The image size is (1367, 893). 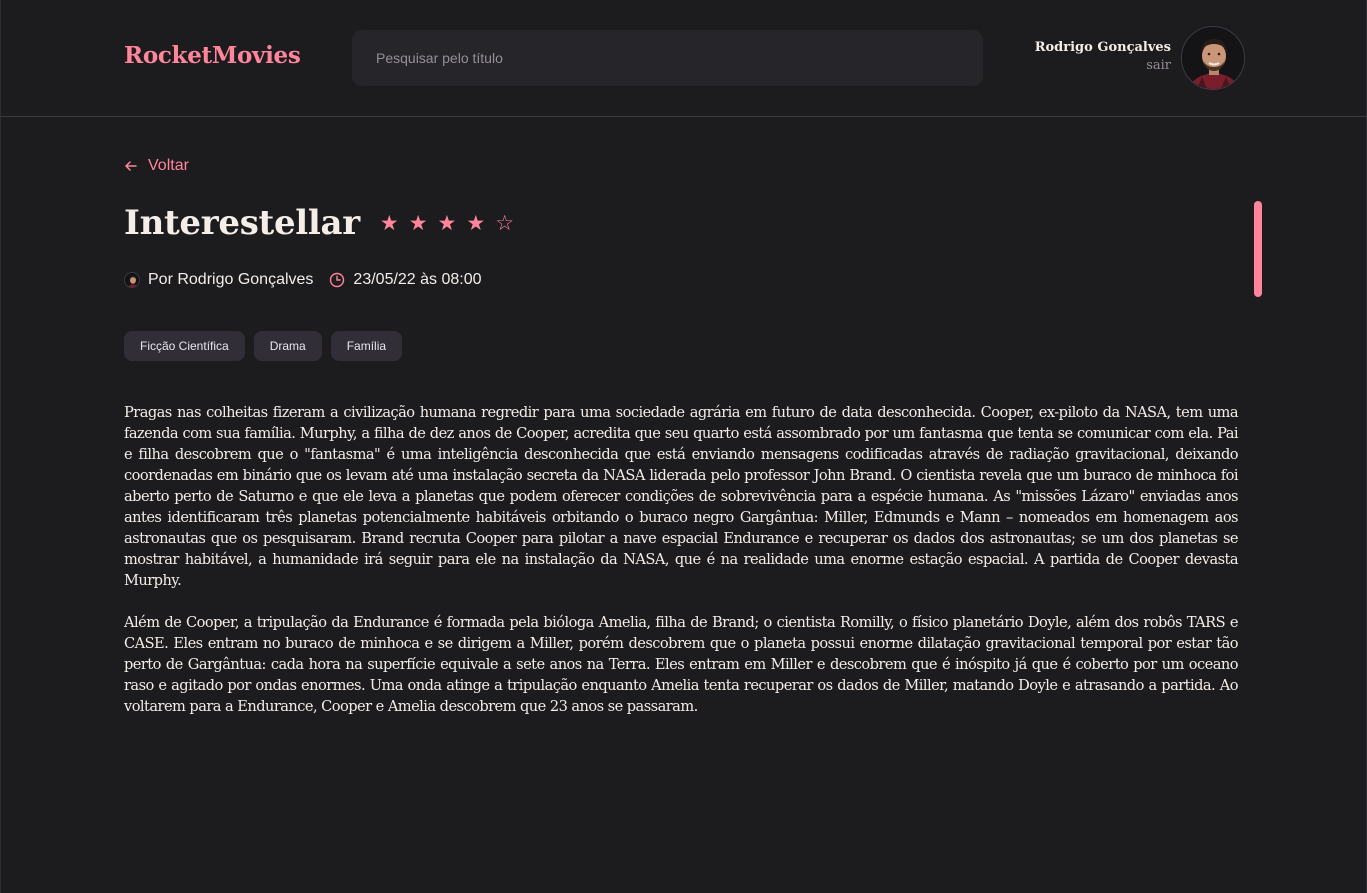 I want to click on app-header: RocketMovies Rodrigo Gonçalves sair, so click(x=684, y=58).